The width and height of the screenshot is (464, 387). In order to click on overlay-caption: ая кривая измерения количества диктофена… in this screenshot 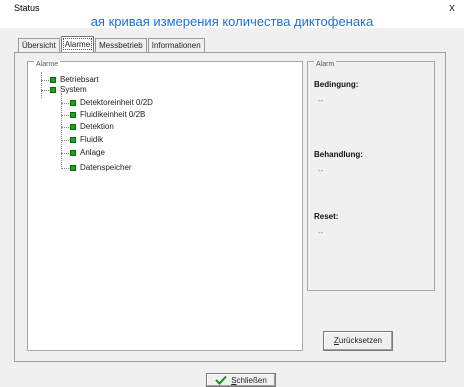, I will do `click(232, 21)`.